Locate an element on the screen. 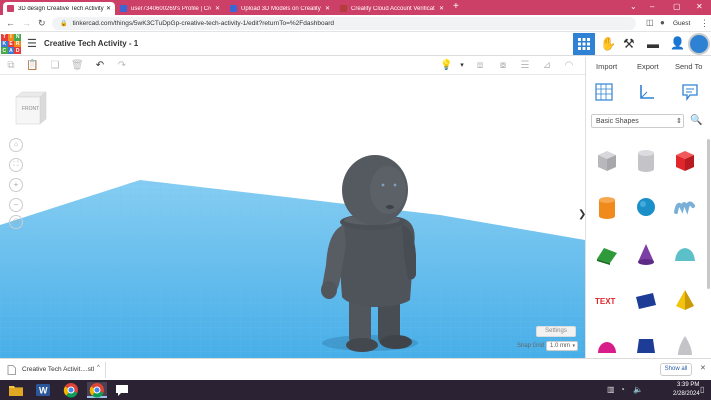 The width and height of the screenshot is (711, 400). close-window-icon: ✕ is located at coordinates (699, 6).